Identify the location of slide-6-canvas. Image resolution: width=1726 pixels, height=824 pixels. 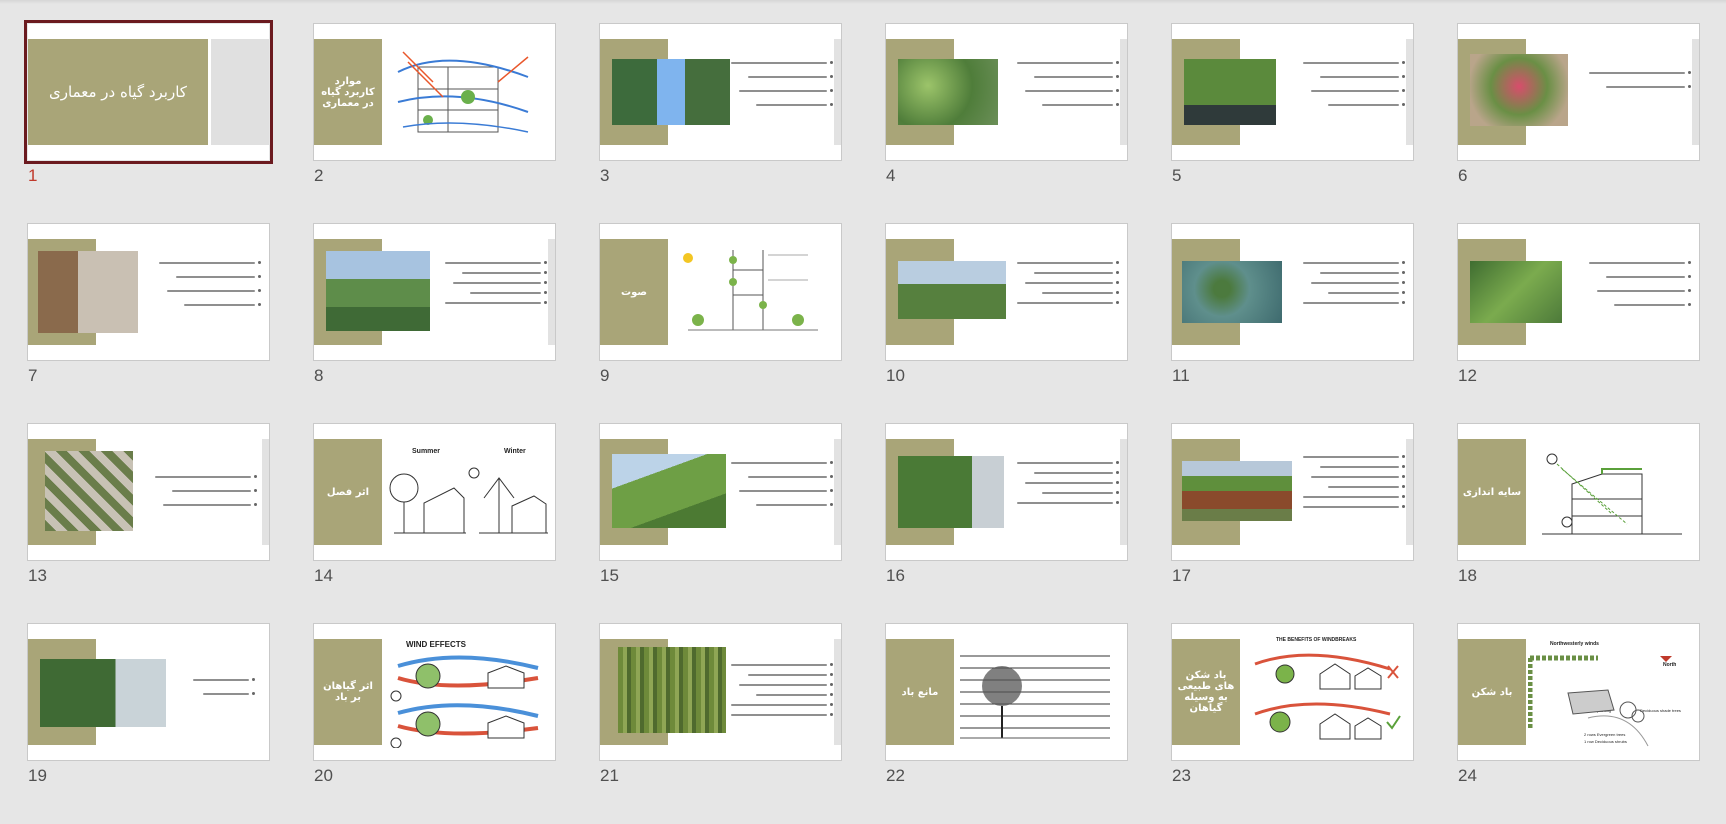
(1578, 92).